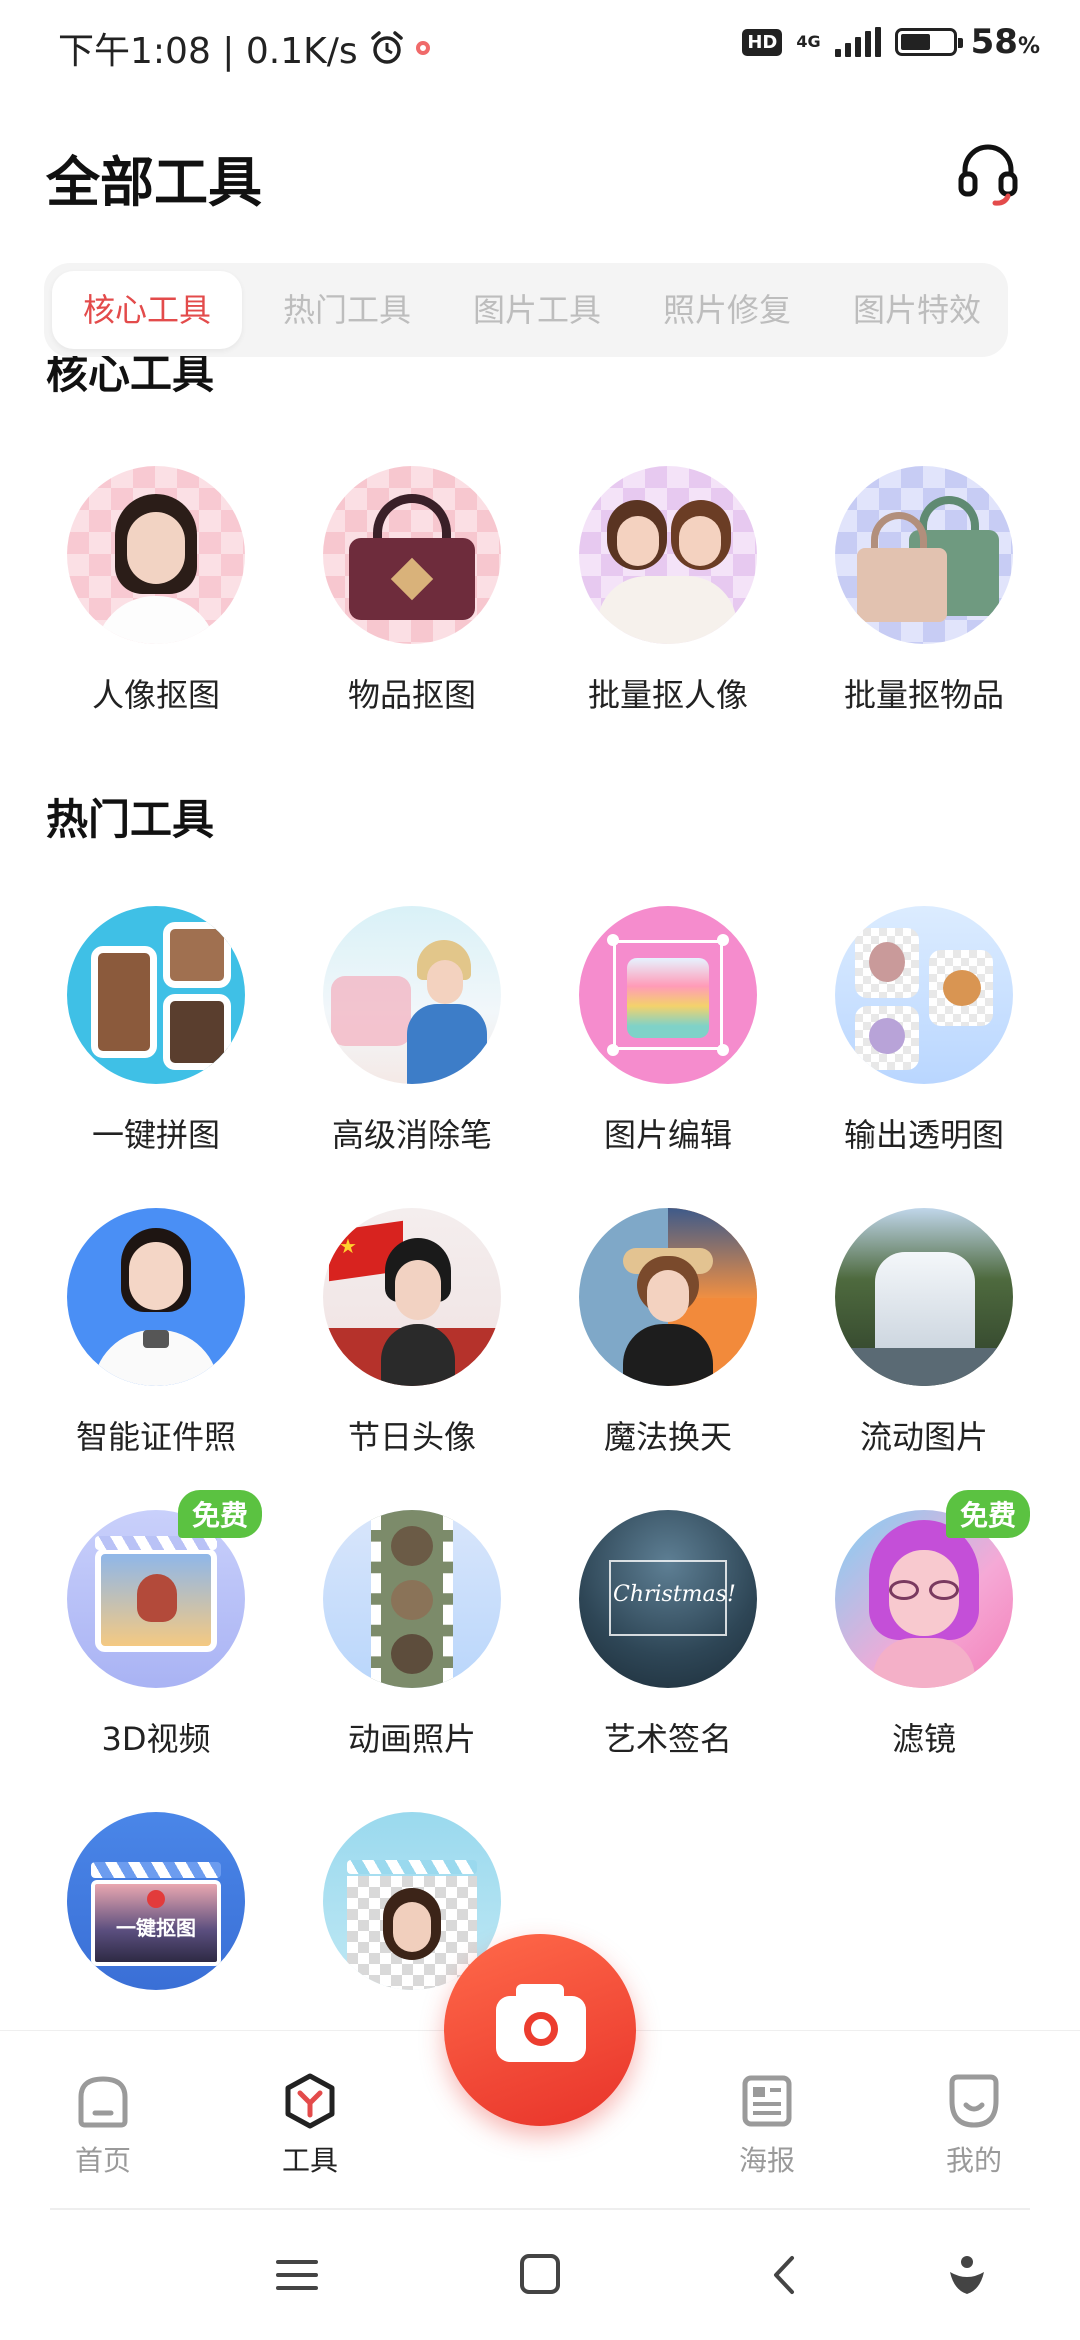 The height and width of the screenshot is (2340, 1080). I want to click on tool-festival-avatar: ★ 节日头像, so click(412, 1333).